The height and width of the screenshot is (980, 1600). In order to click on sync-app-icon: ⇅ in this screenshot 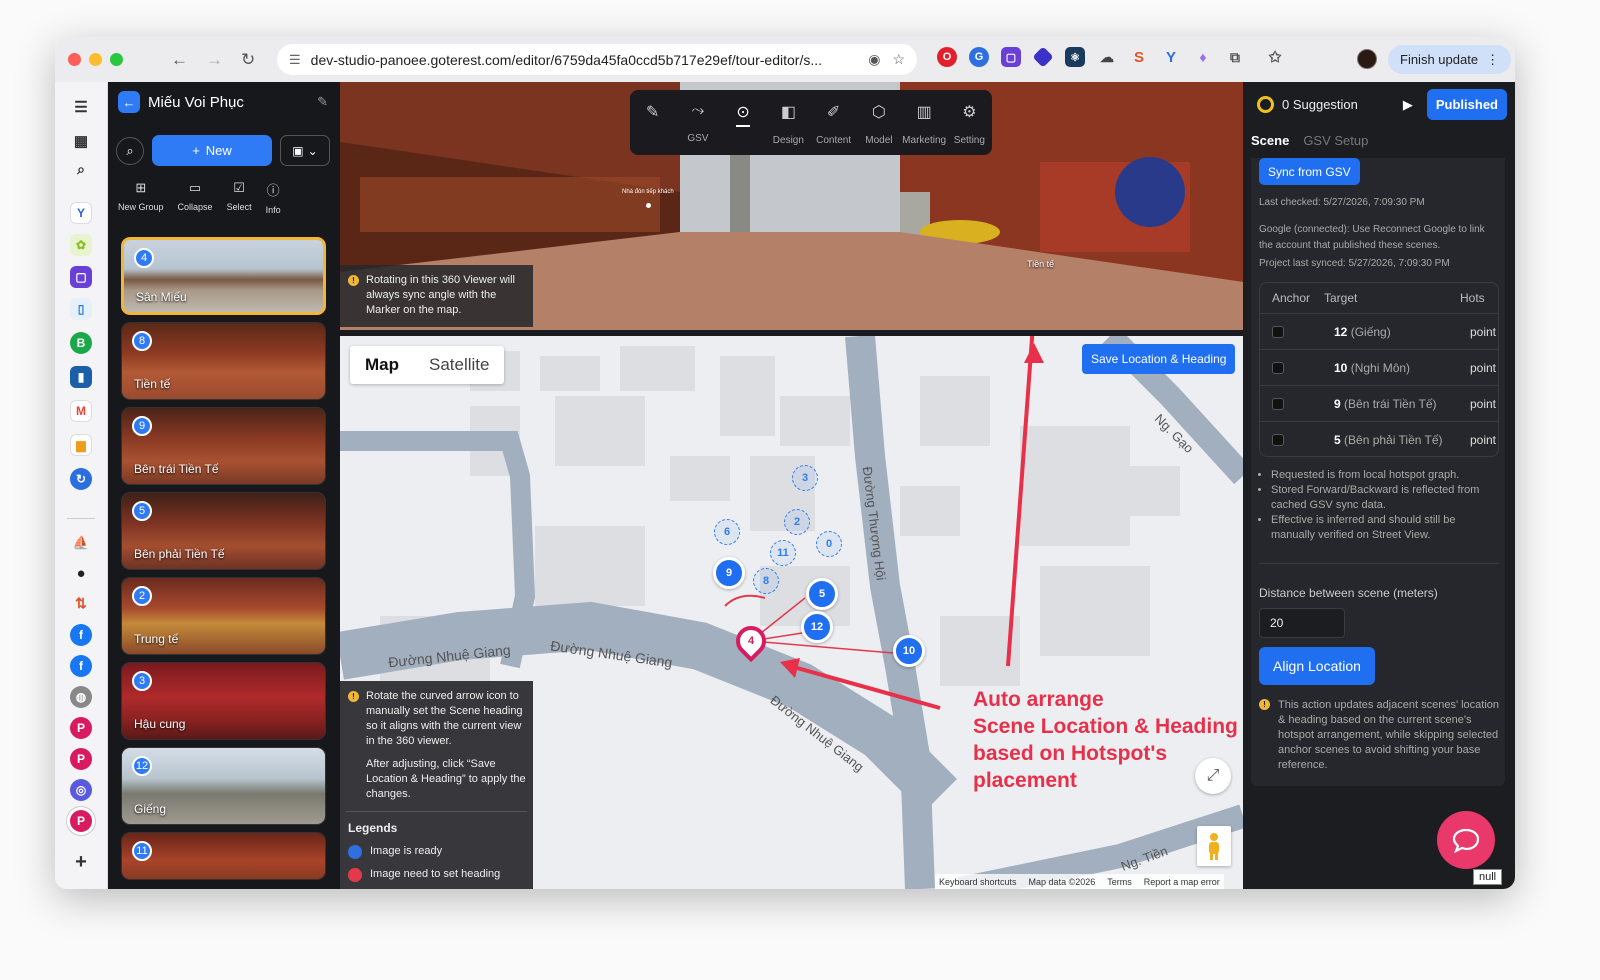, I will do `click(81, 603)`.